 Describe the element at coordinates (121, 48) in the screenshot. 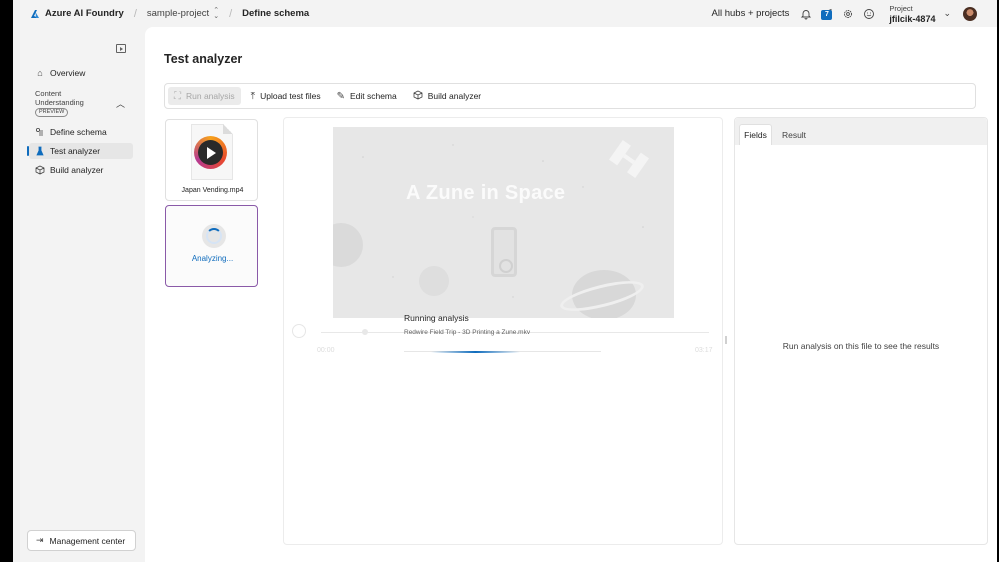

I see `collapse-sidebar-icon` at that location.